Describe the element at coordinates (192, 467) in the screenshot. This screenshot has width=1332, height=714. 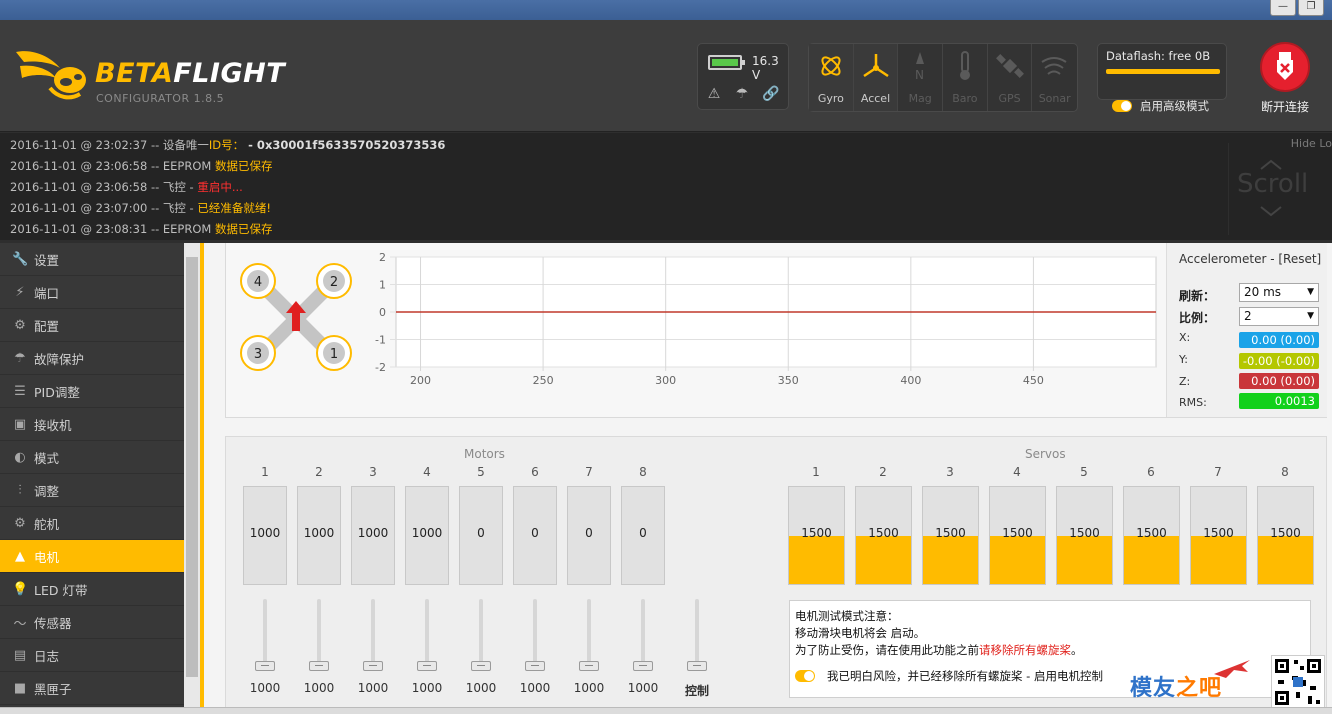
I see `scrollbar-thumb` at that location.